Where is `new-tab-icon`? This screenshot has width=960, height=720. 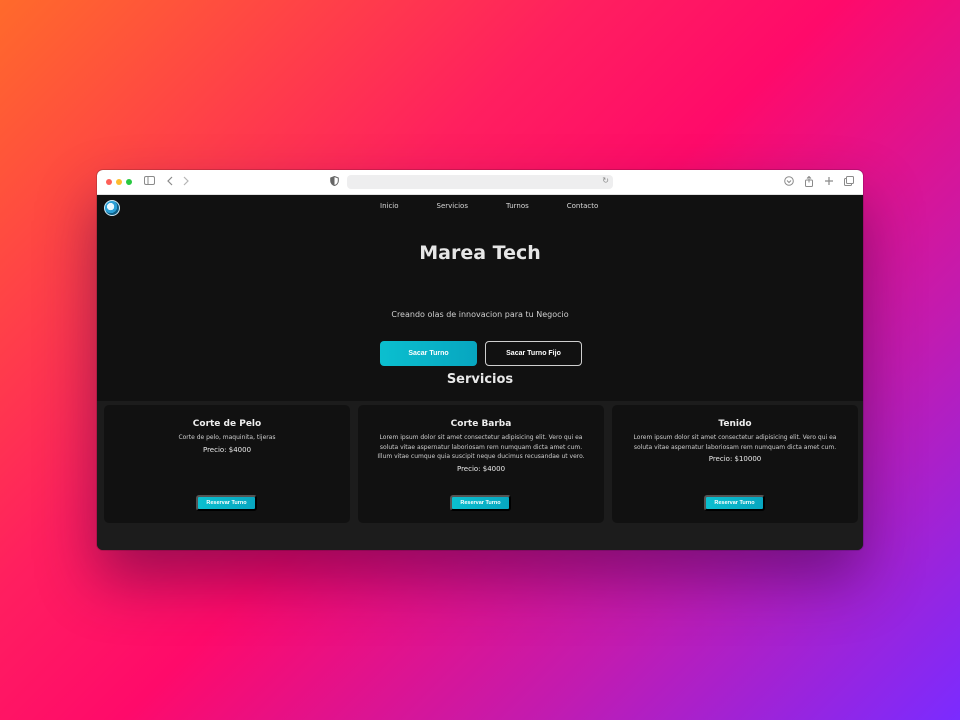 new-tab-icon is located at coordinates (829, 183).